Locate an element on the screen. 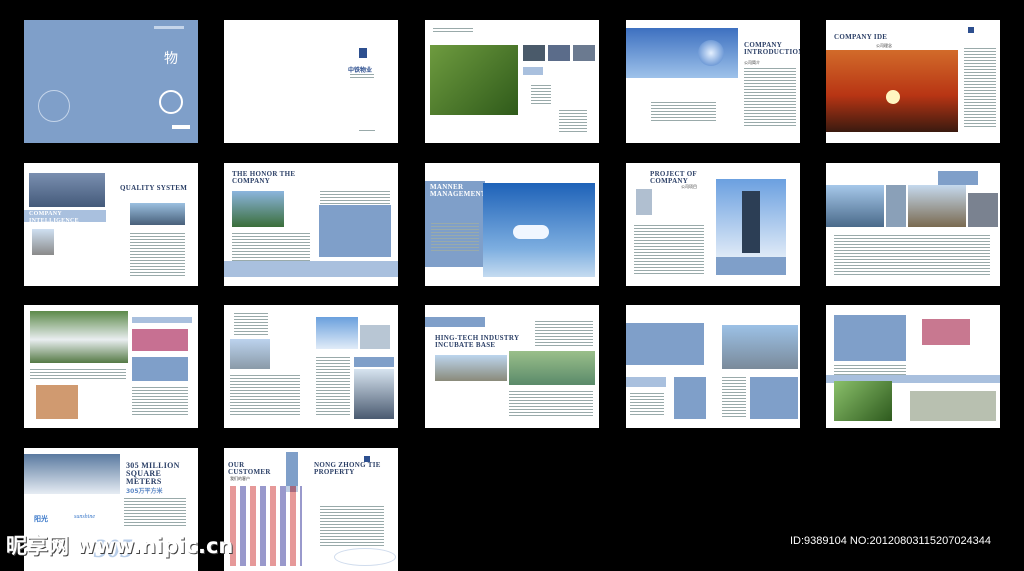 This screenshot has width=1024, height=571. aerial-photo is located at coordinates (552, 368).